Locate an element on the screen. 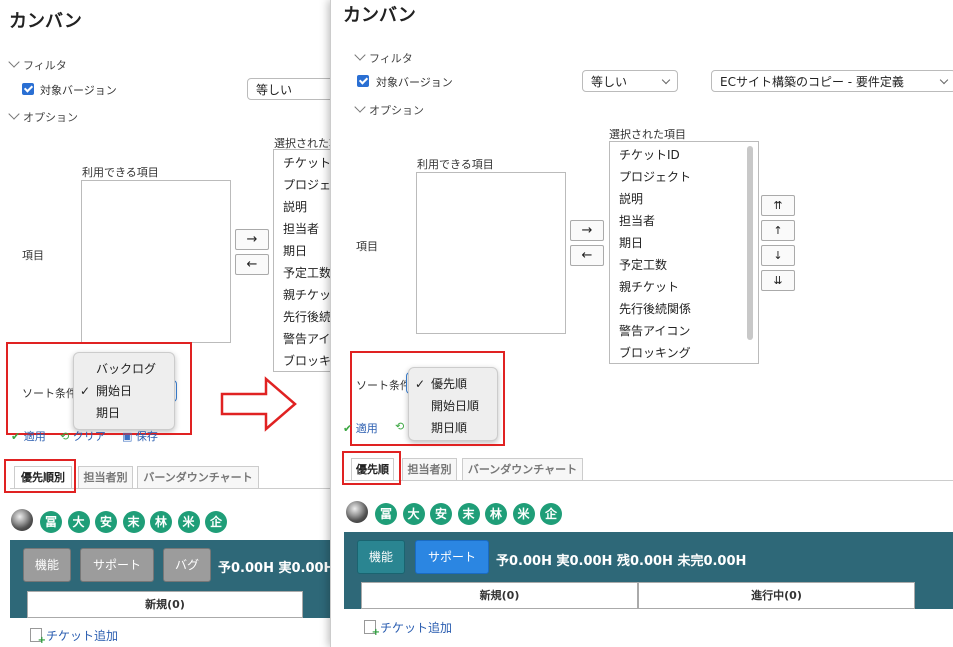  items-label: 項目 is located at coordinates (33, 255).